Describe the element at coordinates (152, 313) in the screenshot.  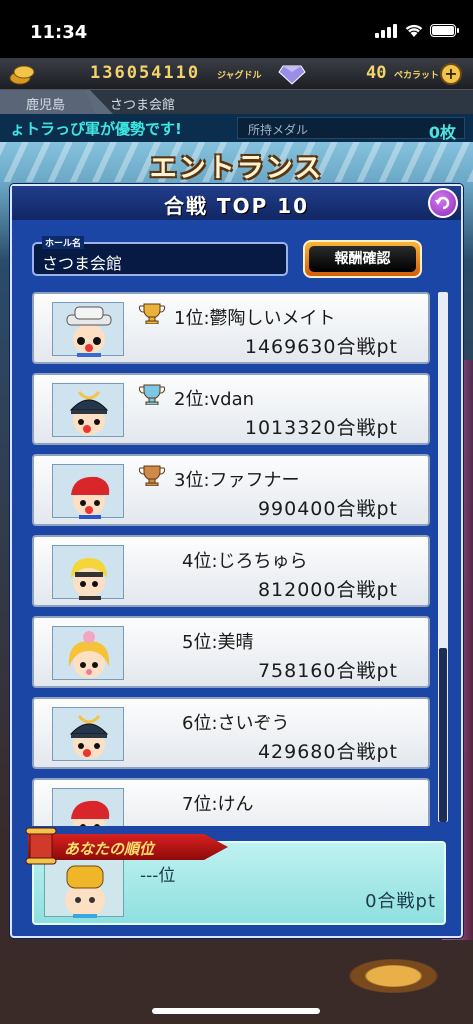
I see `gold-trophy-icon` at that location.